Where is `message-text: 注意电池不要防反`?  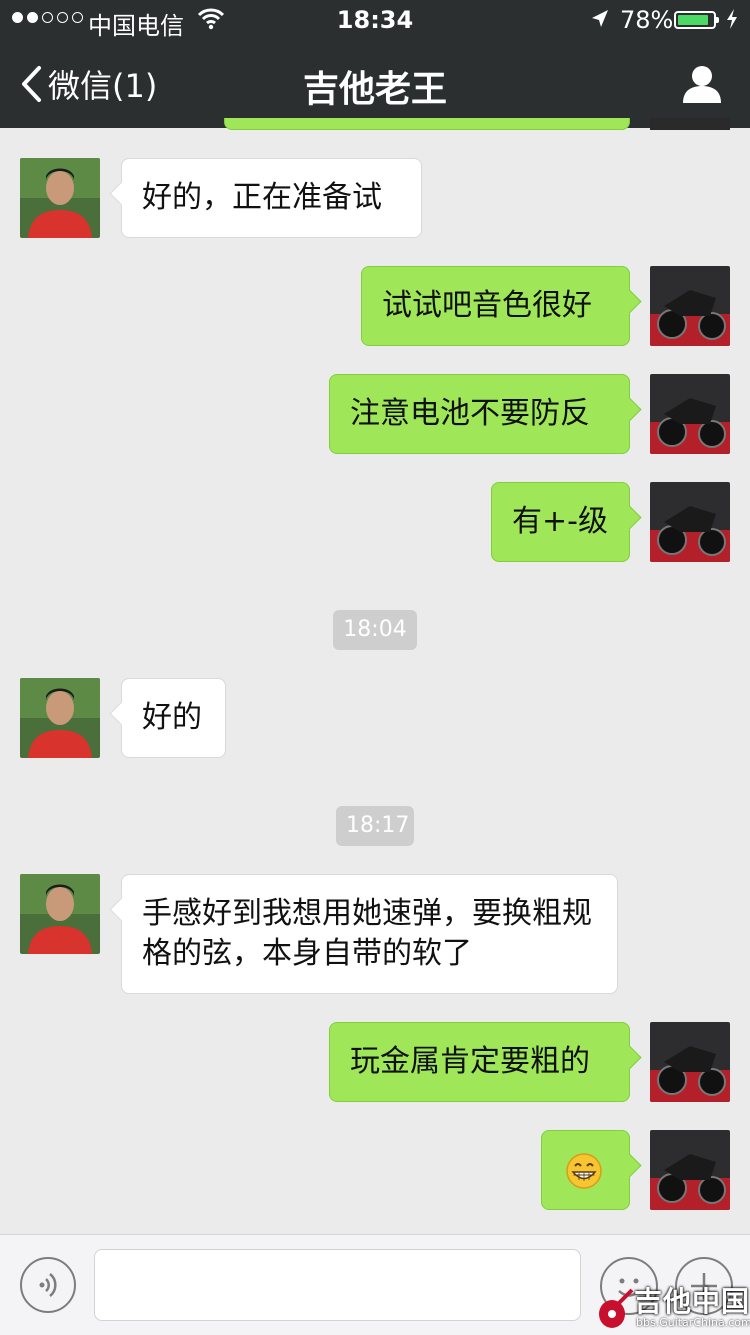 message-text: 注意电池不要防反 is located at coordinates (470, 413).